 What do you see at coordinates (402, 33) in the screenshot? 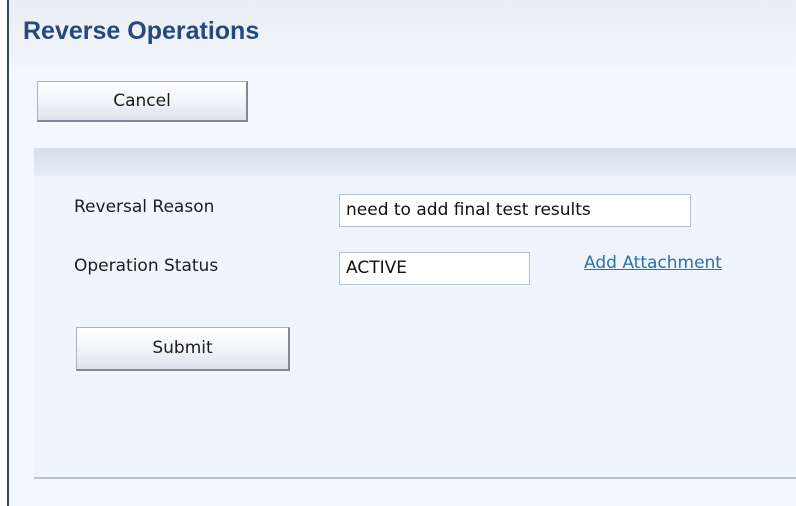
I see `title-bar: Reverse Operations` at bounding box center [402, 33].